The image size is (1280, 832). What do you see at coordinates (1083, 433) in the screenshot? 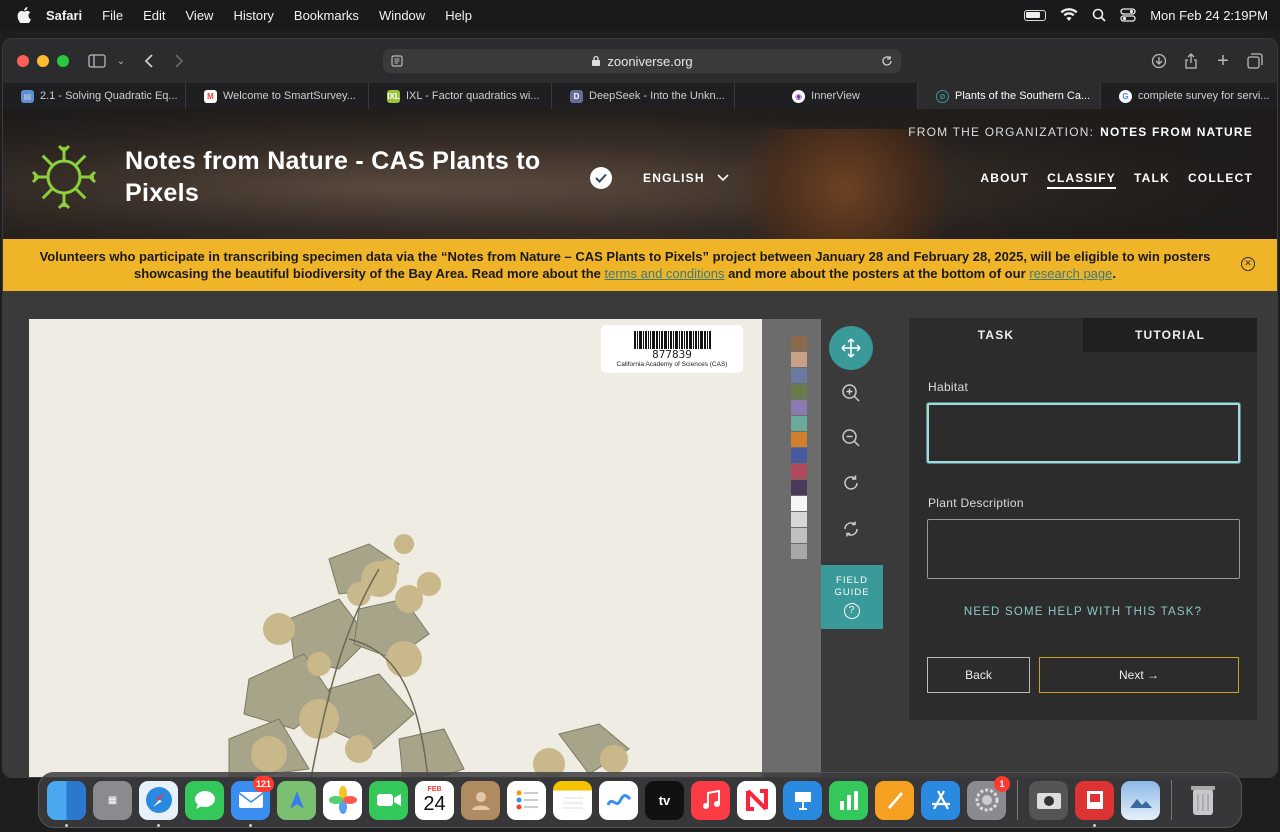
I see `habitat-textarea` at bounding box center [1083, 433].